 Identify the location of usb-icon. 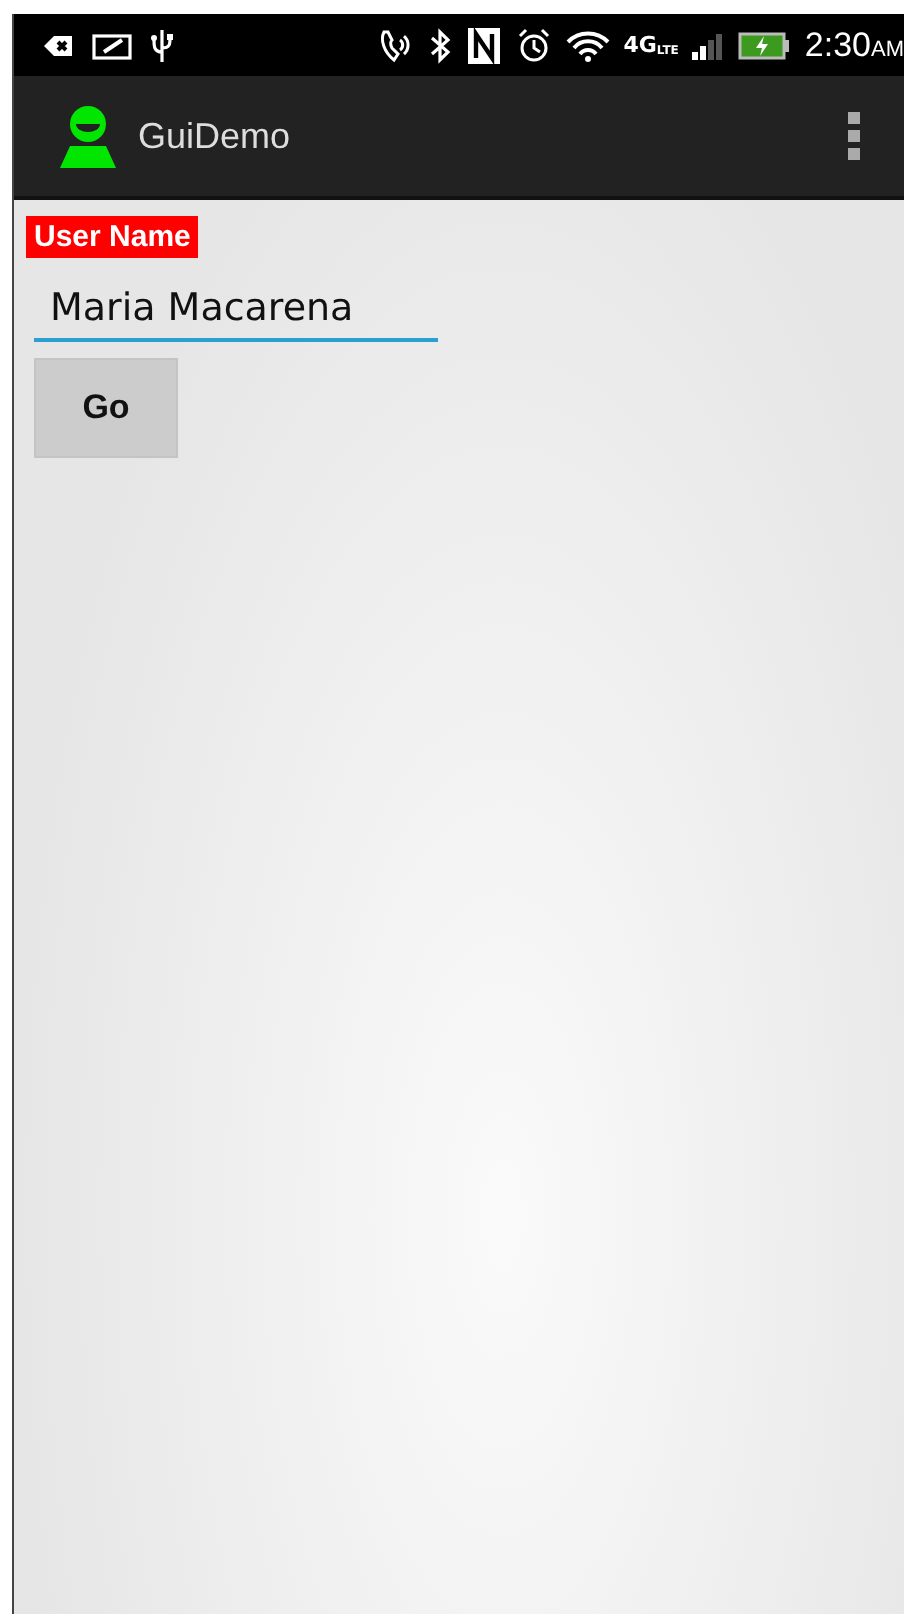
(162, 45).